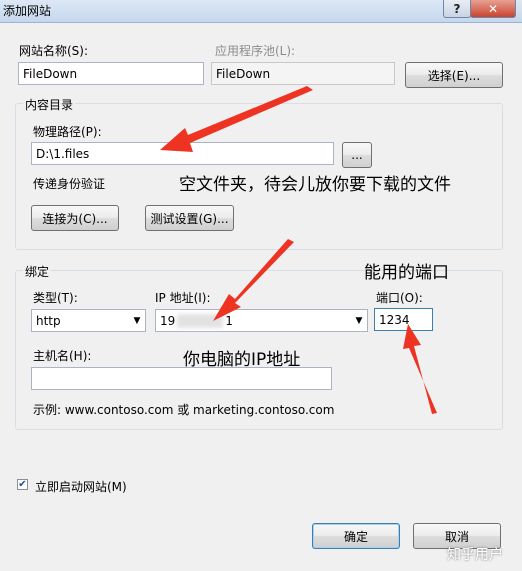  What do you see at coordinates (253, 280) in the screenshot?
I see `arrow-to-ip-icon` at bounding box center [253, 280].